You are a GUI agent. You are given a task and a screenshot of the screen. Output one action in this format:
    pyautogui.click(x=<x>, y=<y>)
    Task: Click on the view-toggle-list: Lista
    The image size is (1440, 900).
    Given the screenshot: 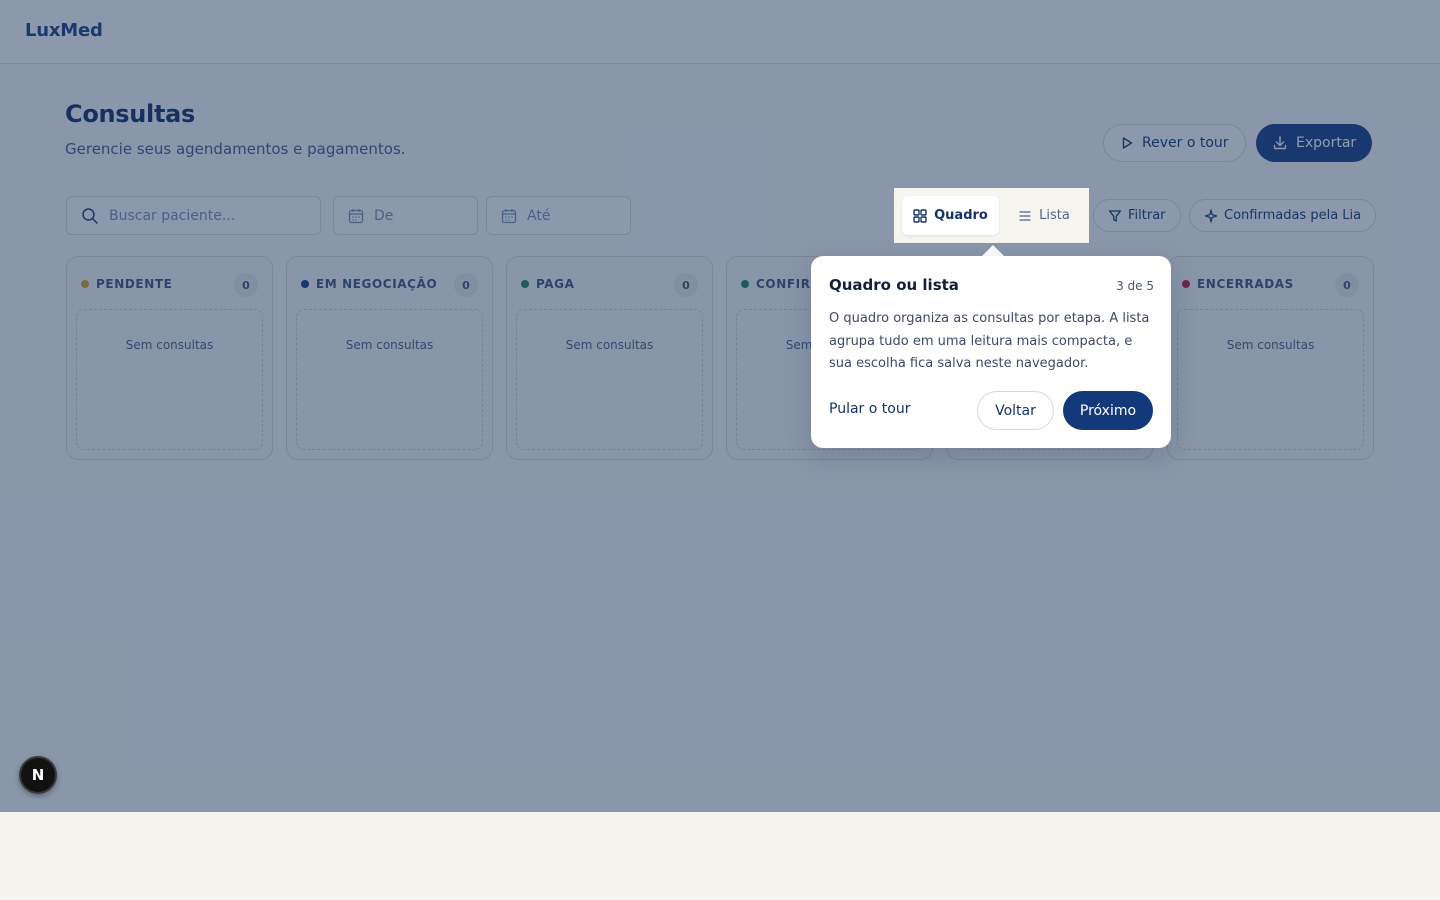 What is the action you would take?
    pyautogui.click(x=1044, y=215)
    